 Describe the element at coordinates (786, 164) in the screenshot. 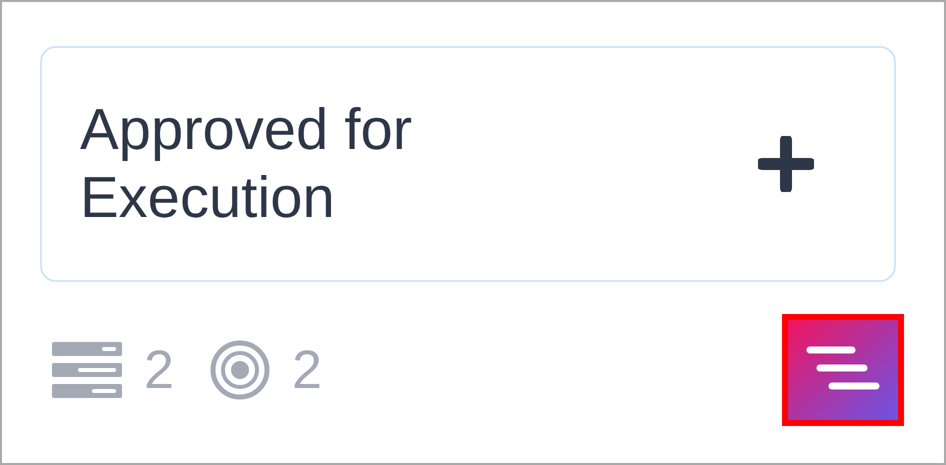

I see `plus-icon` at that location.